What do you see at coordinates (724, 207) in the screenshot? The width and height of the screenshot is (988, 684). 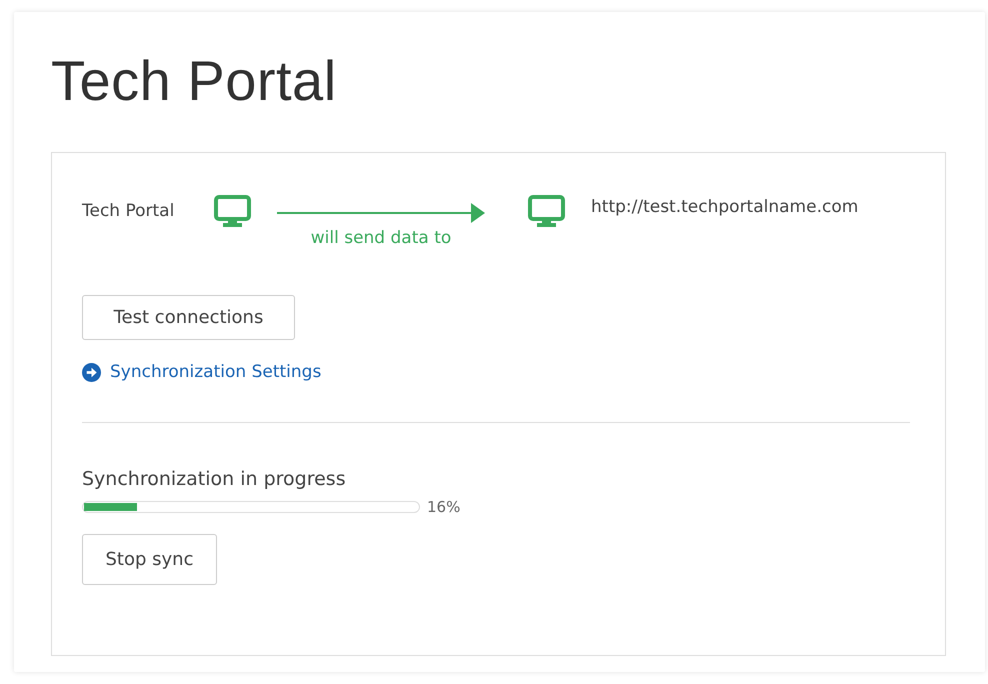 I see `target-url: http://test.techportalname.com` at bounding box center [724, 207].